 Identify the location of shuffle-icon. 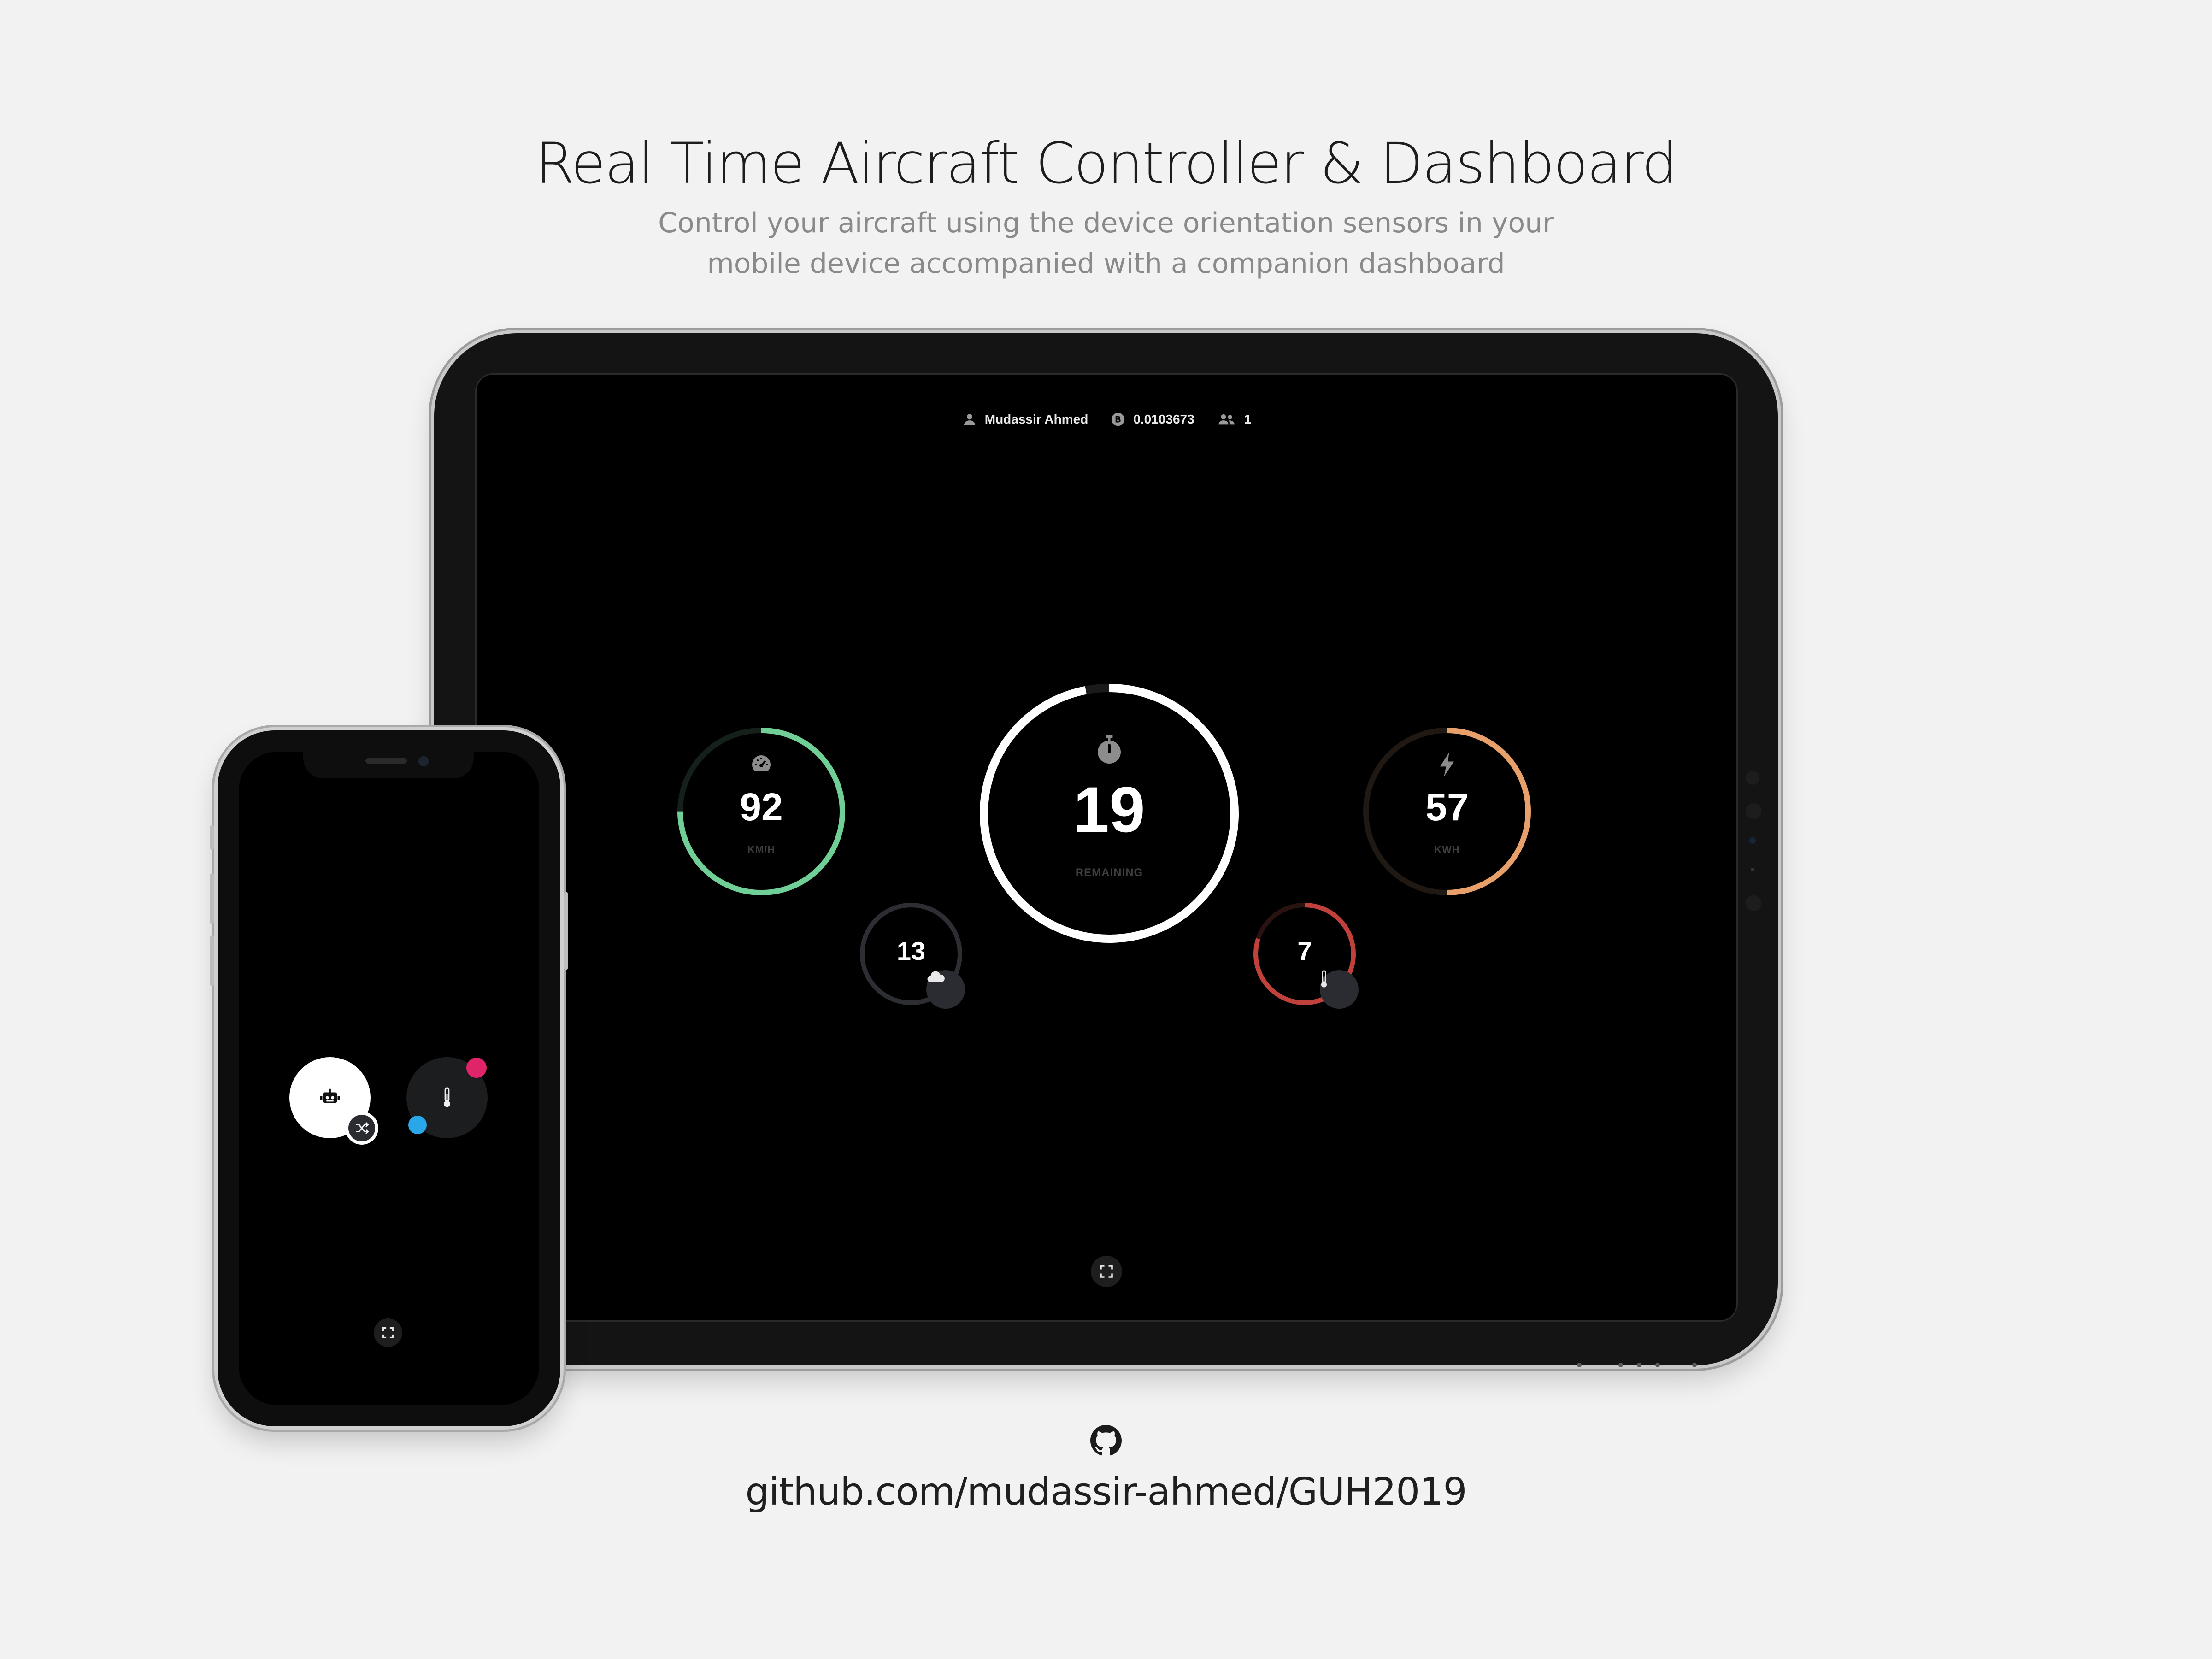
(362, 1128).